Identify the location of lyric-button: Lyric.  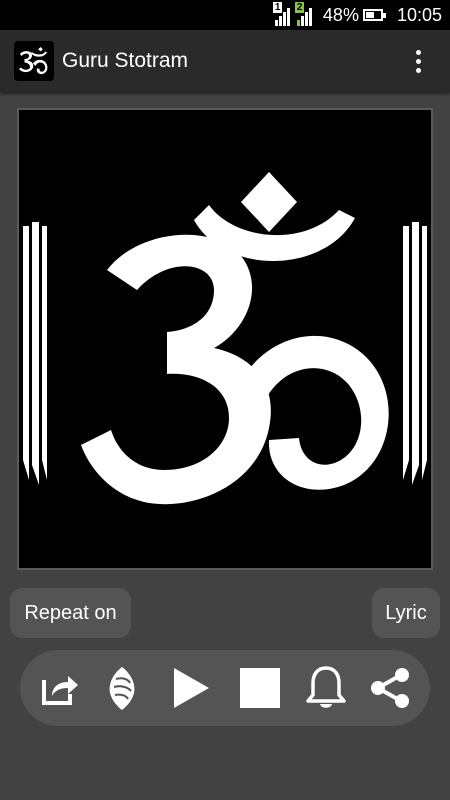
(406, 613).